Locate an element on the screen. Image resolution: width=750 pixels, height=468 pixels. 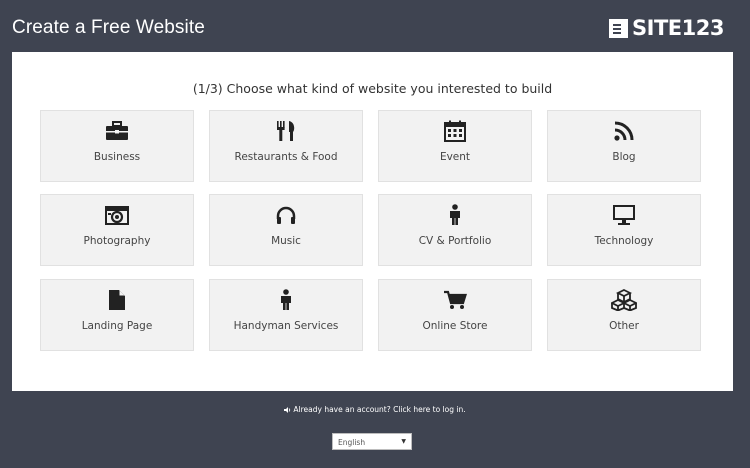
category-tile-photography: Photography is located at coordinates (117, 230).